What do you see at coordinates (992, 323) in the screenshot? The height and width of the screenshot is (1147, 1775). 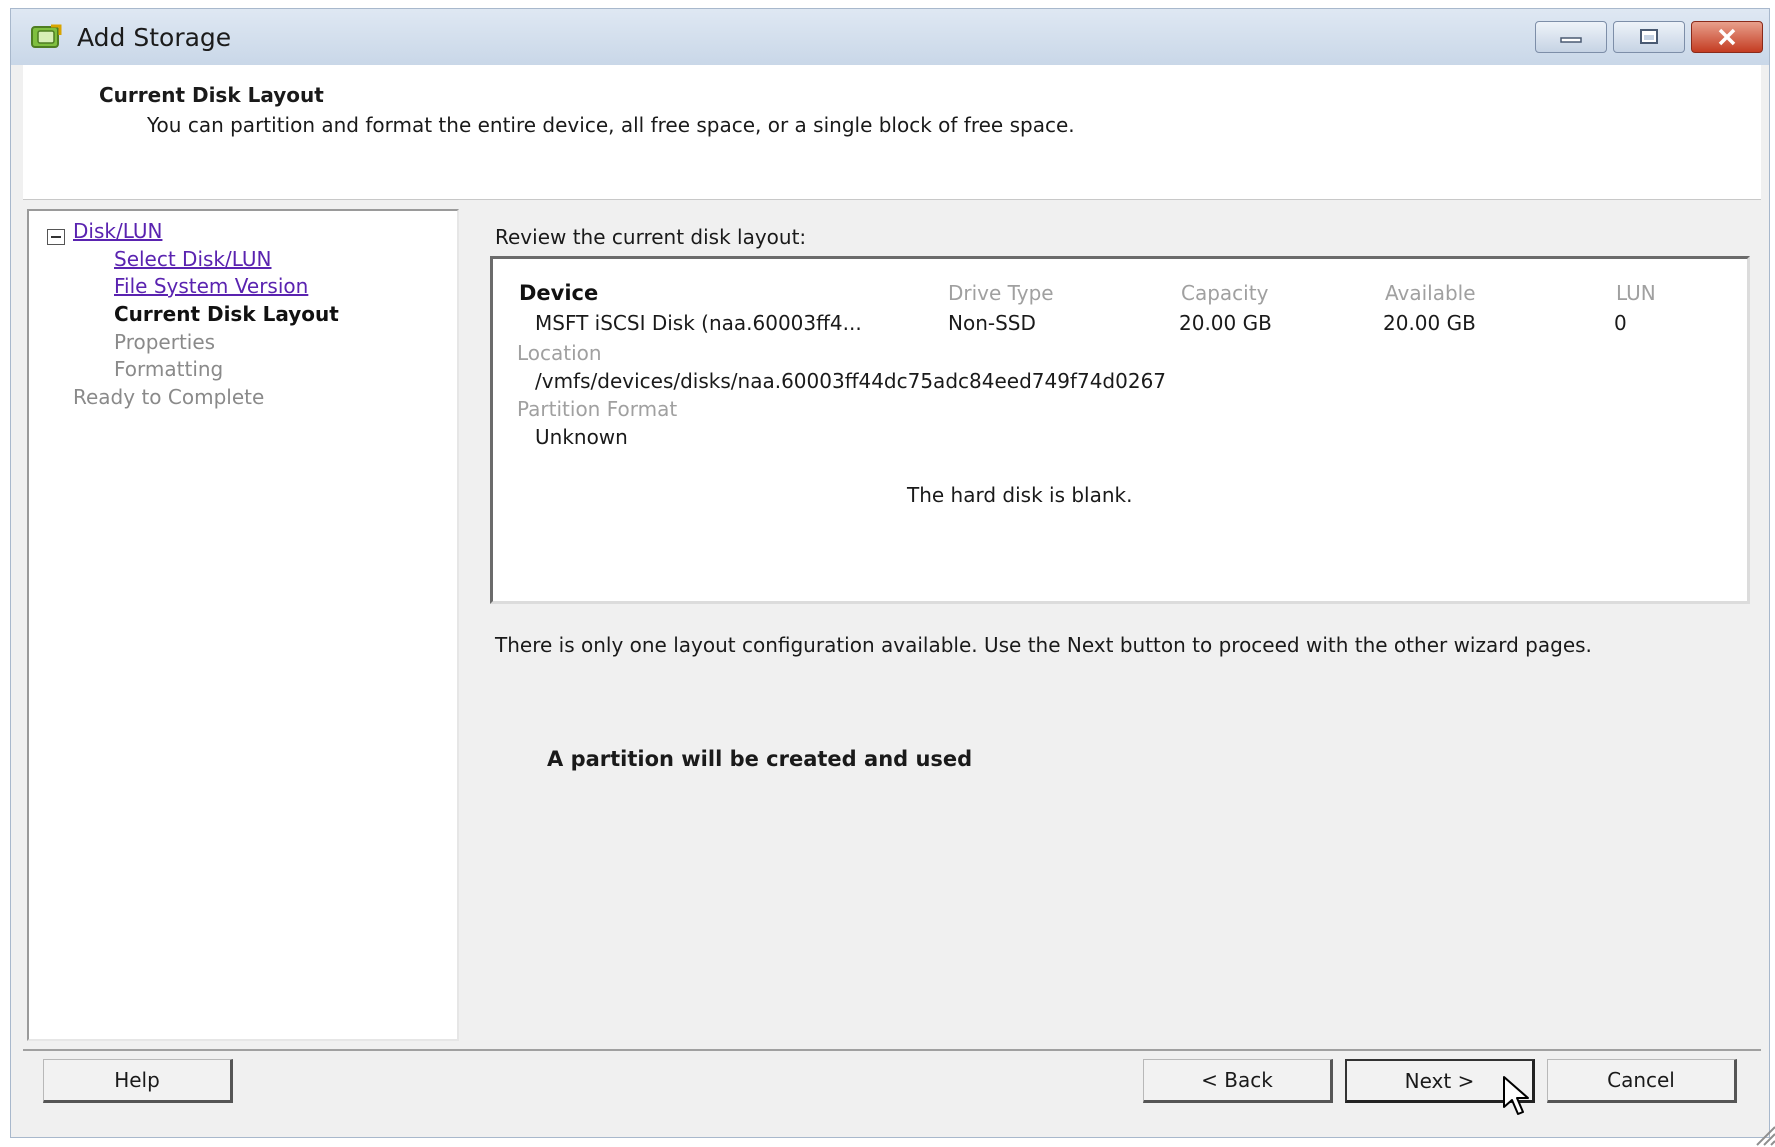 I see `device-drive-type: Non-SSD` at bounding box center [992, 323].